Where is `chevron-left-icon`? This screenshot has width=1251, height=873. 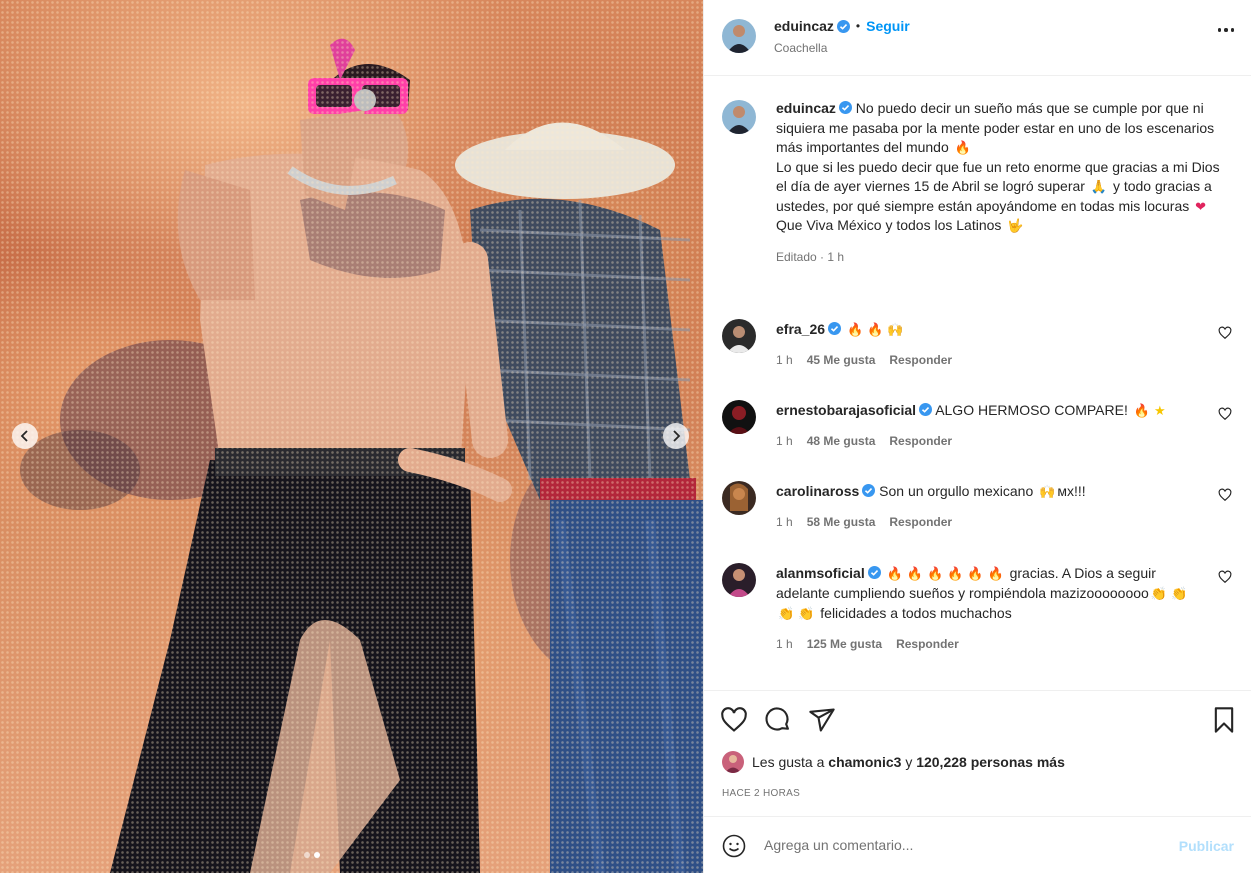 chevron-left-icon is located at coordinates (24, 436).